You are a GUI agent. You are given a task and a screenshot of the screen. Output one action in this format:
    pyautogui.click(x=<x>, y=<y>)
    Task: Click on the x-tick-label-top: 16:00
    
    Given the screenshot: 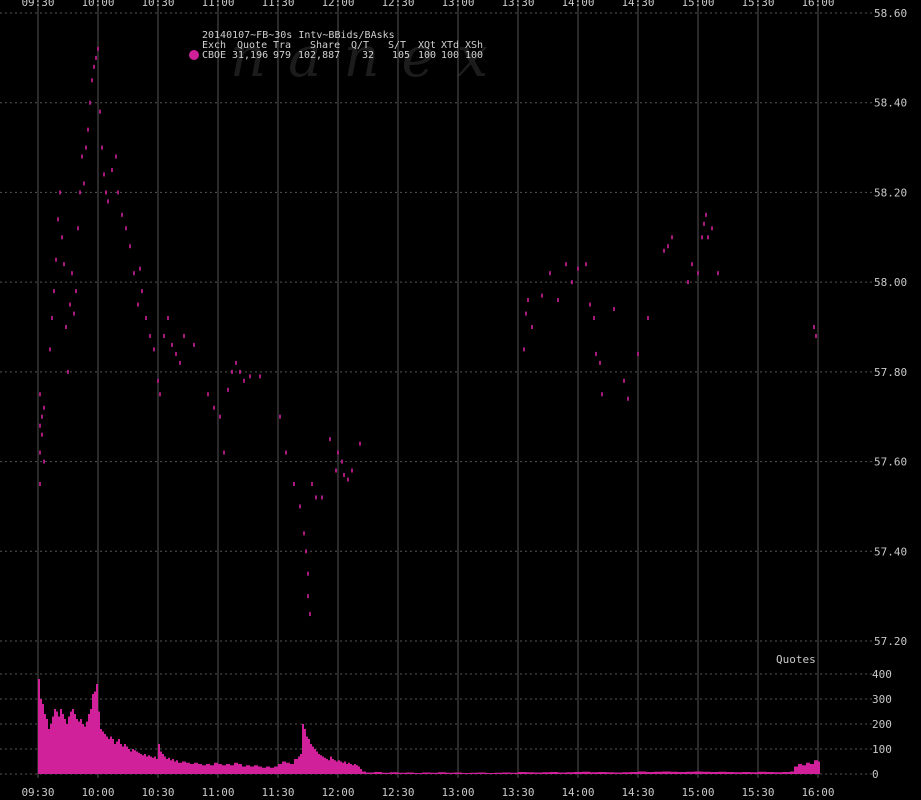 What is the action you would take?
    pyautogui.click(x=817, y=4)
    